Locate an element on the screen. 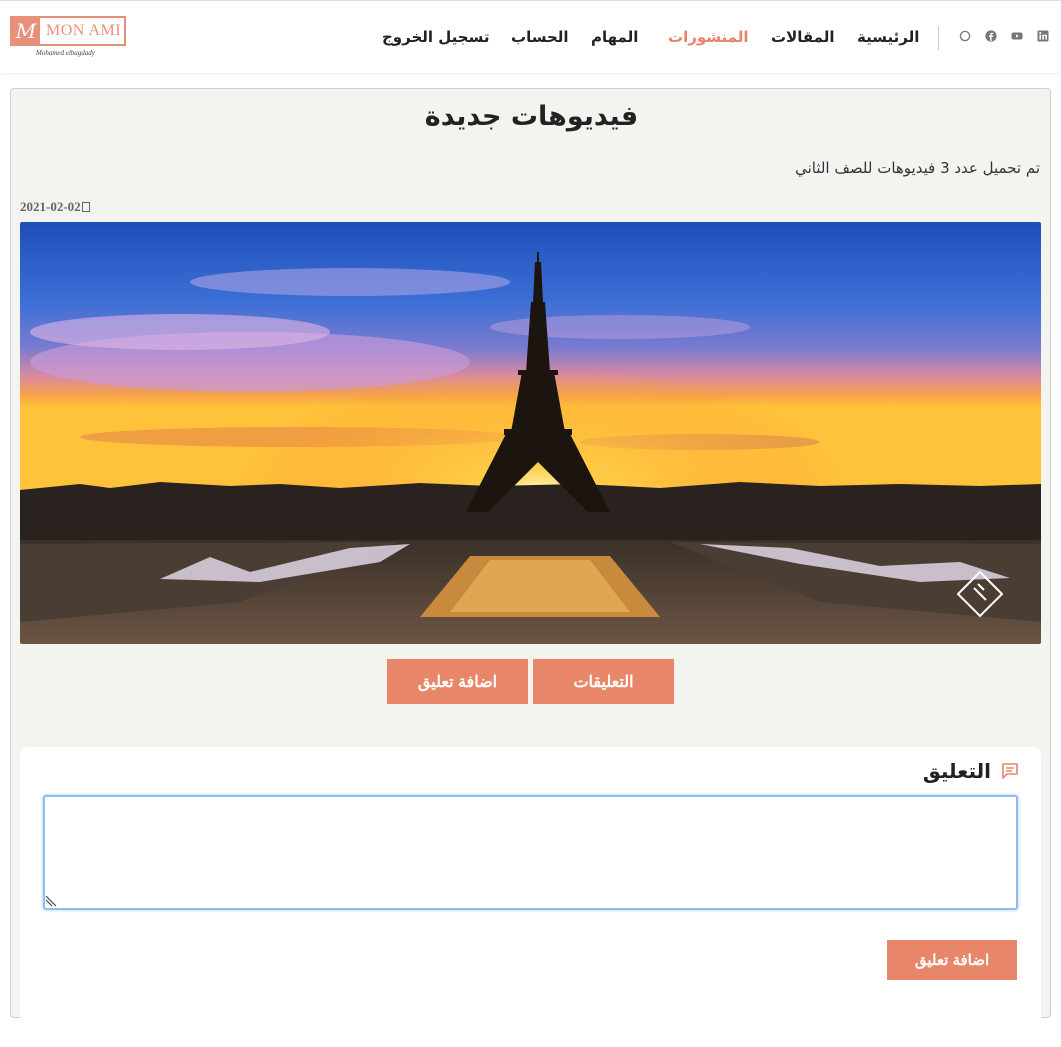 Image resolution: width=1061 pixels, height=1047 pixels. post-title: فيديوهات جديدة is located at coordinates (531, 116).